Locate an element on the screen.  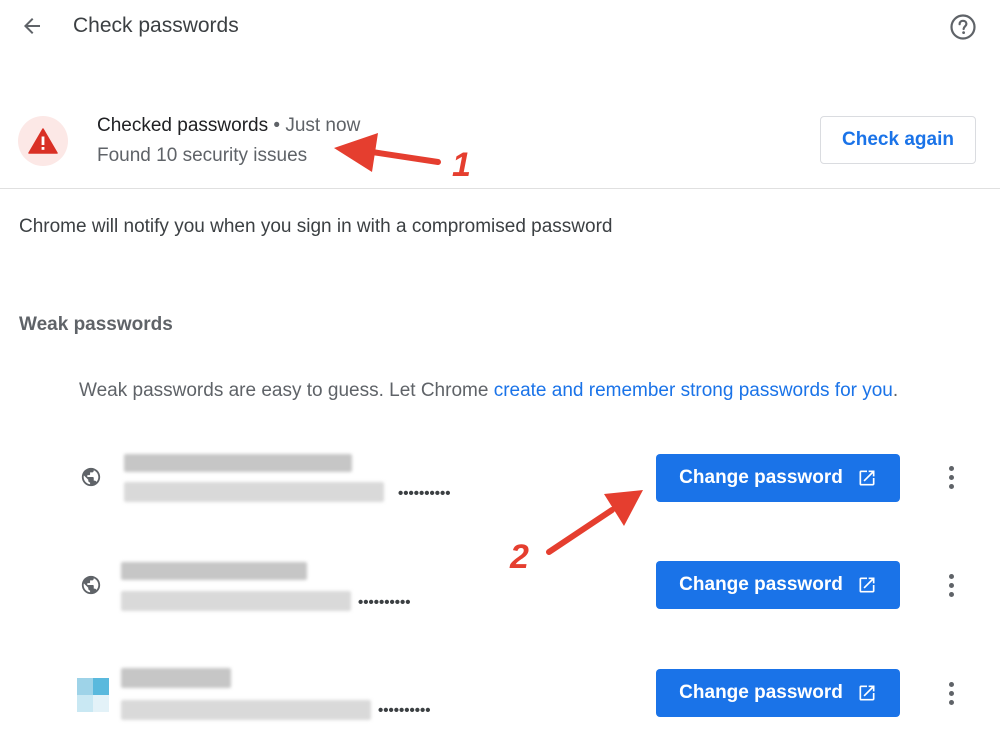
annotation-number-1: 1 is located at coordinates (461, 165).